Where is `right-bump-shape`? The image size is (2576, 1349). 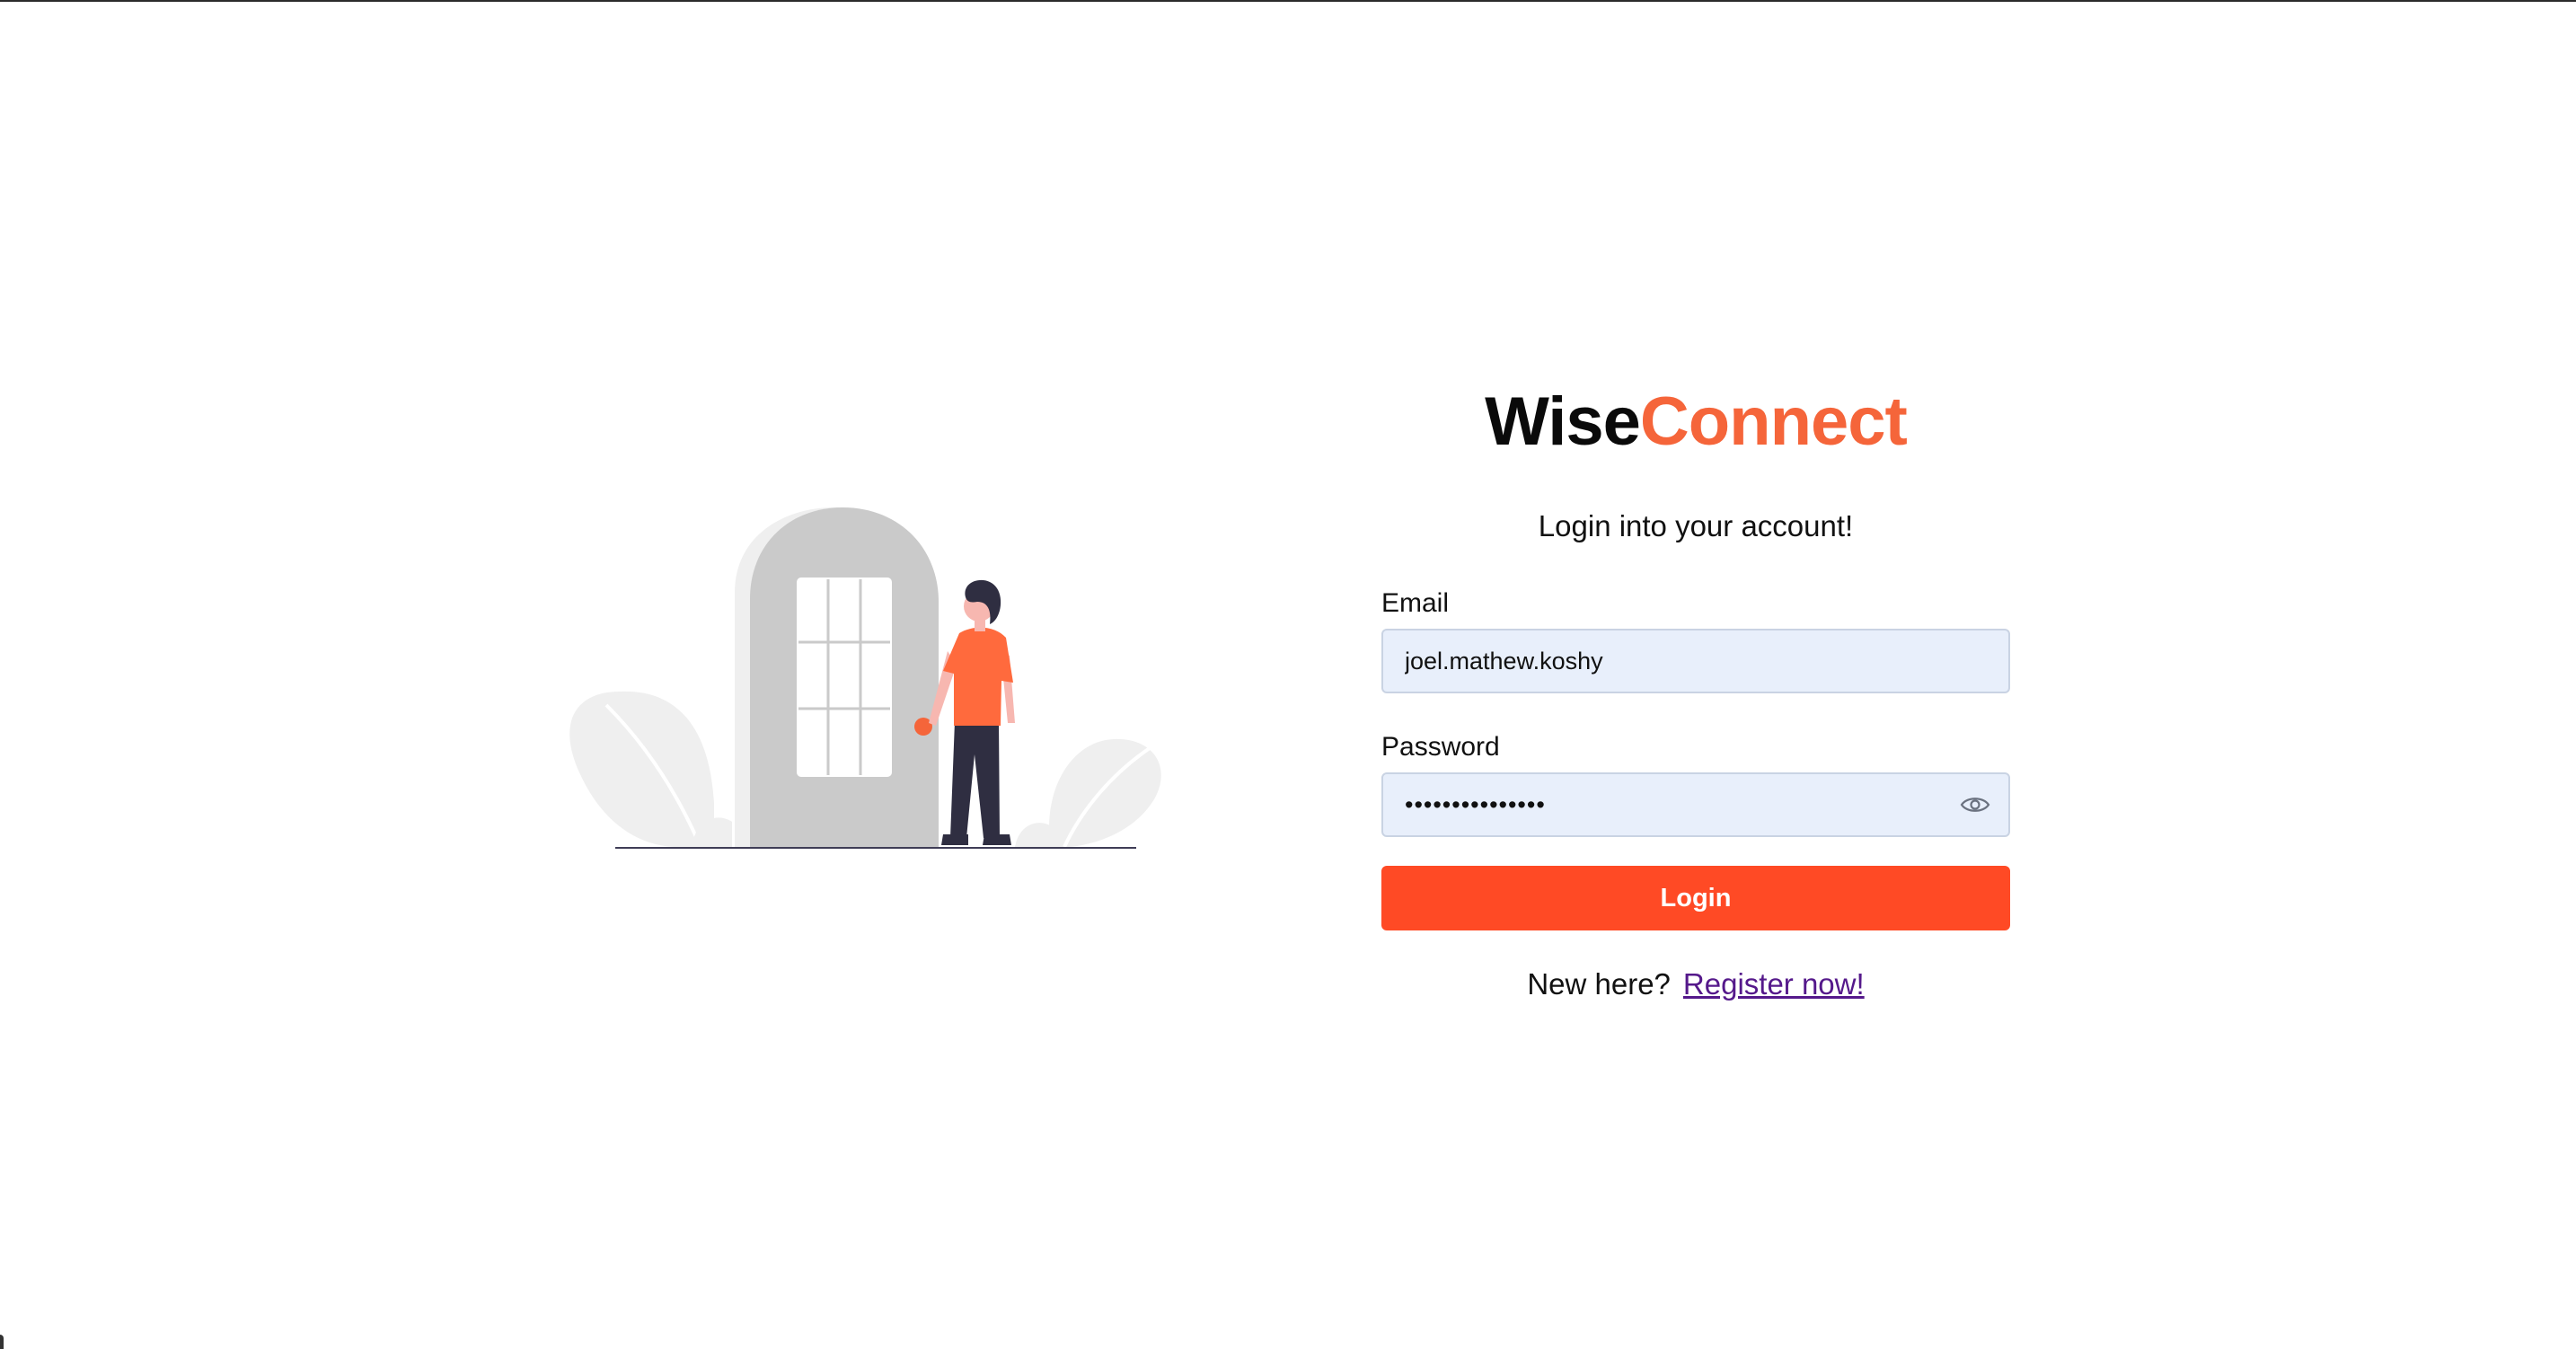 right-bump-shape is located at coordinates (1035, 835).